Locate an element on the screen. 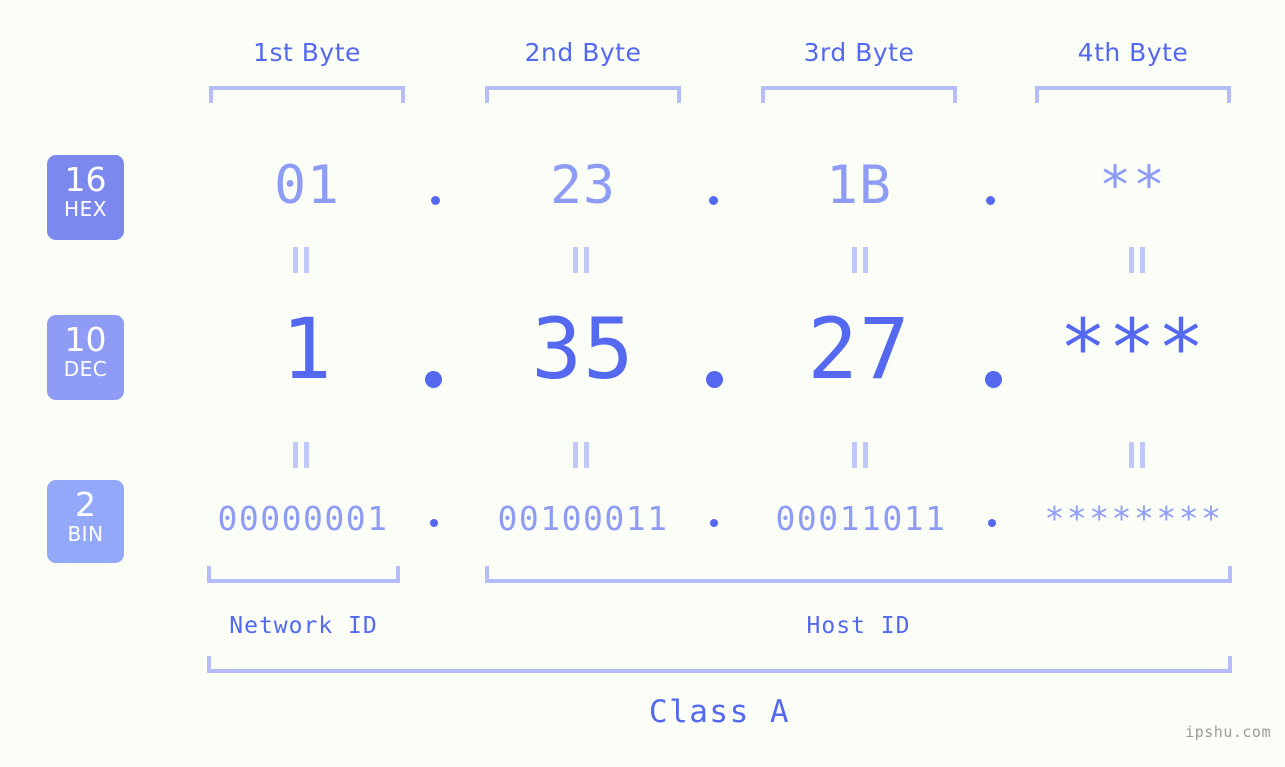  hex-byte-4: ** is located at coordinates (1133, 185).